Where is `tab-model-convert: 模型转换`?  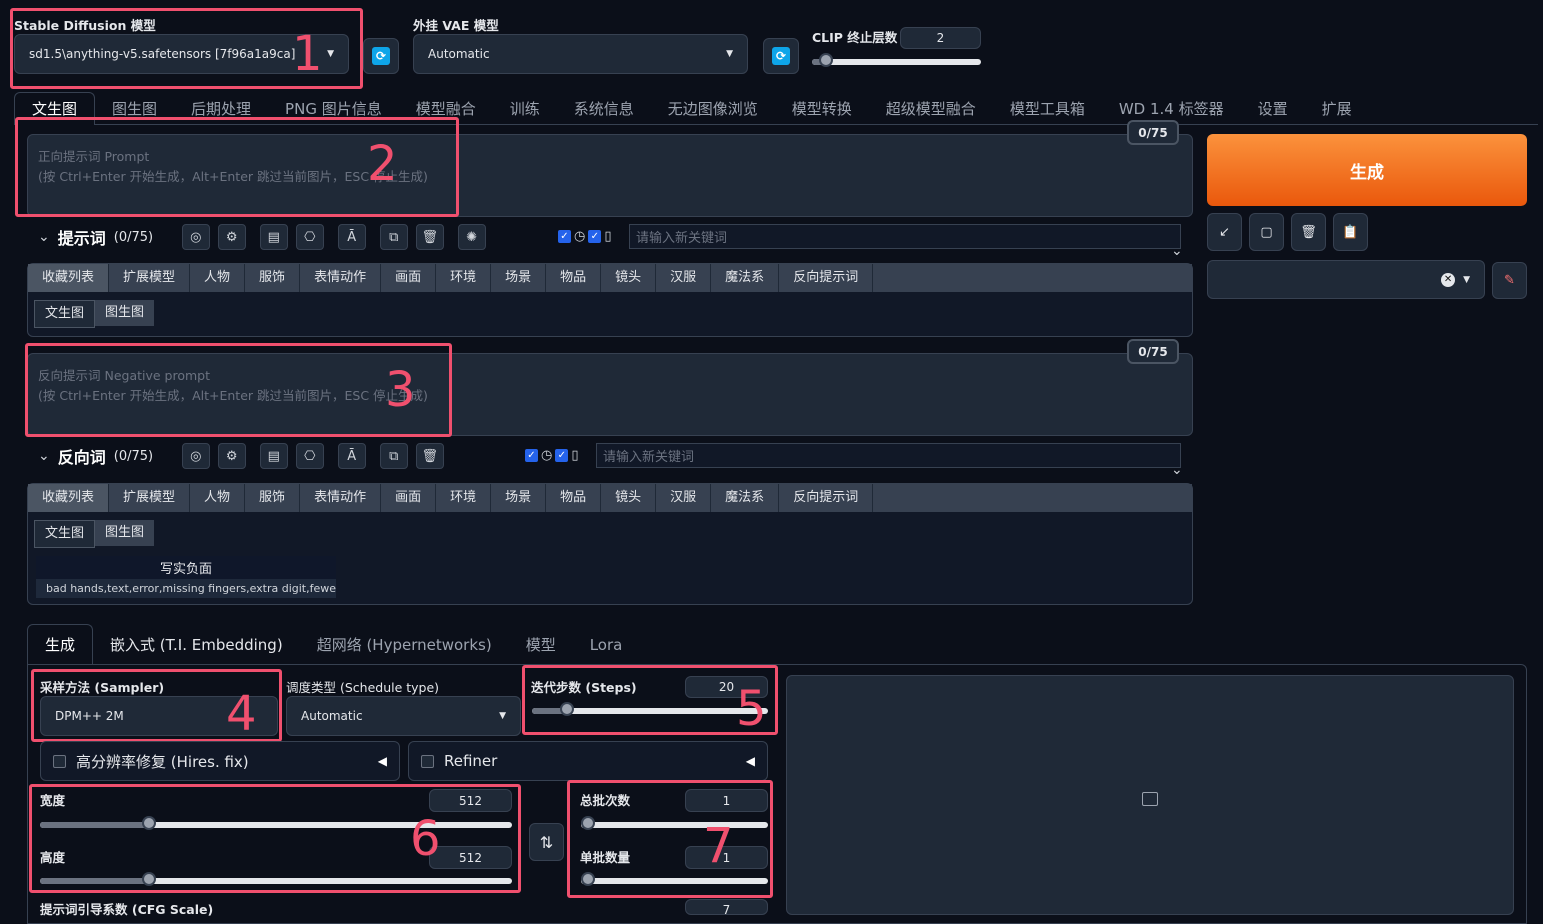 tab-model-convert: 模型转换 is located at coordinates (822, 109).